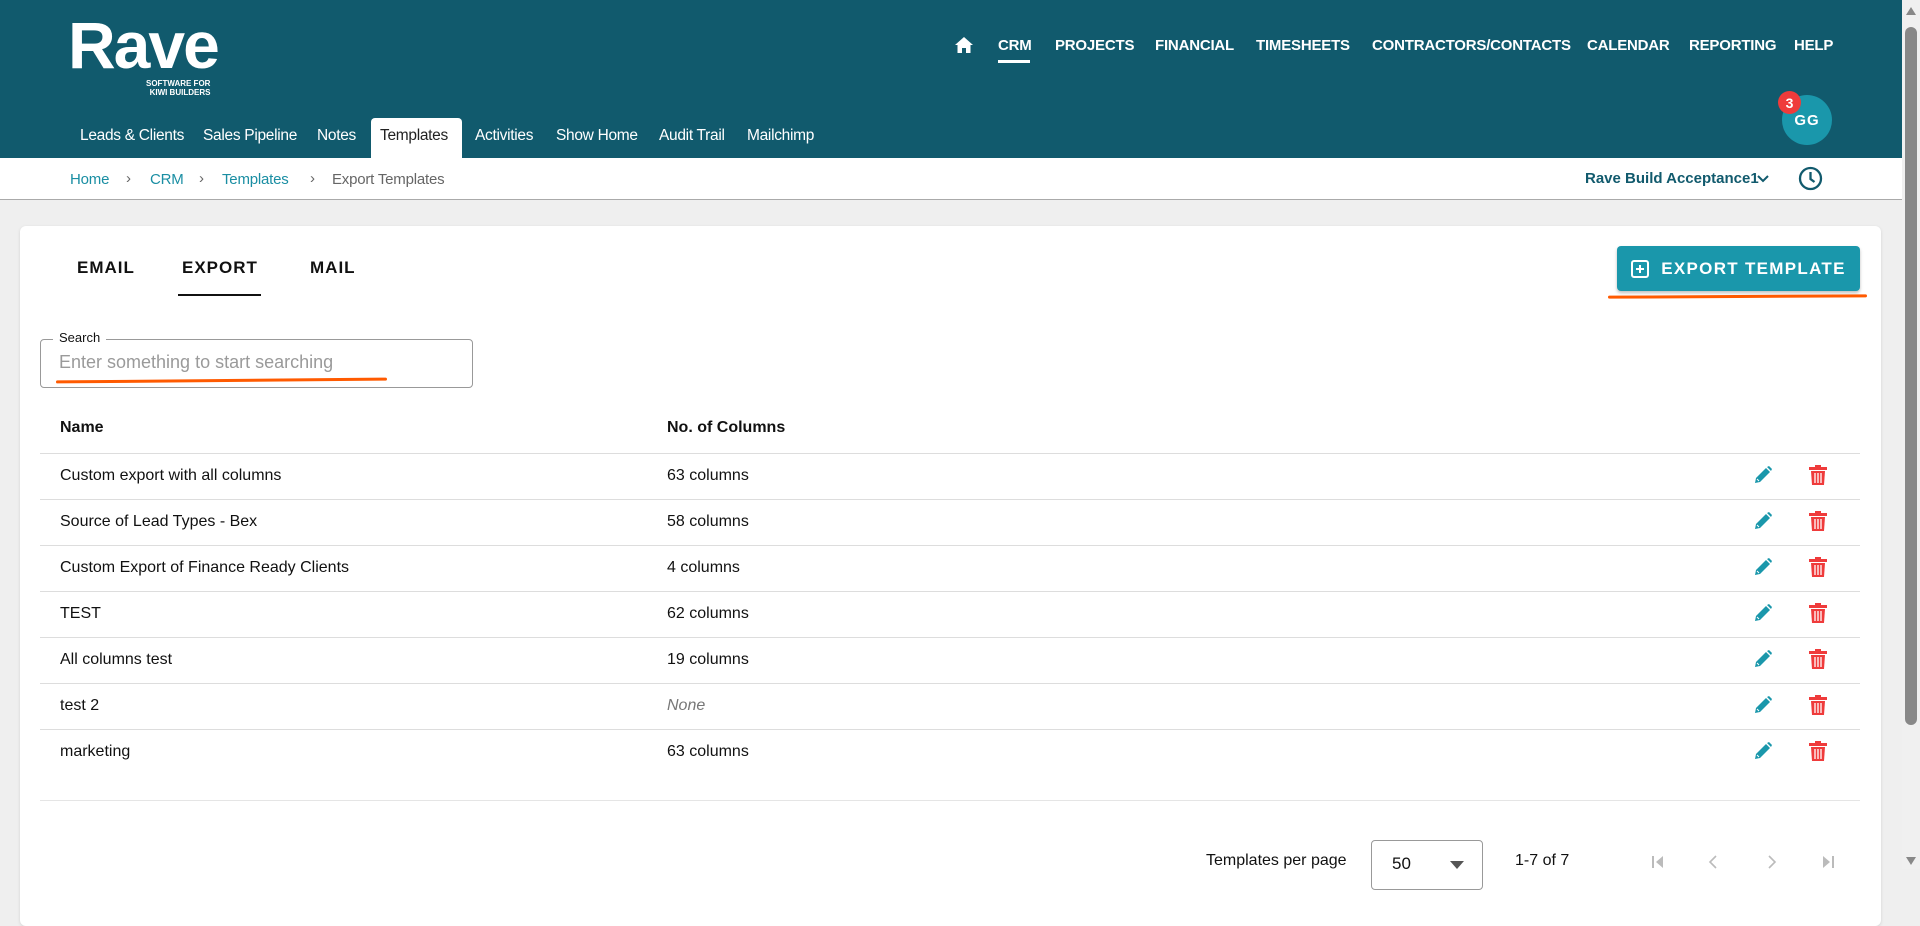  What do you see at coordinates (106, 268) in the screenshot?
I see `tab-email: EMAIL` at bounding box center [106, 268].